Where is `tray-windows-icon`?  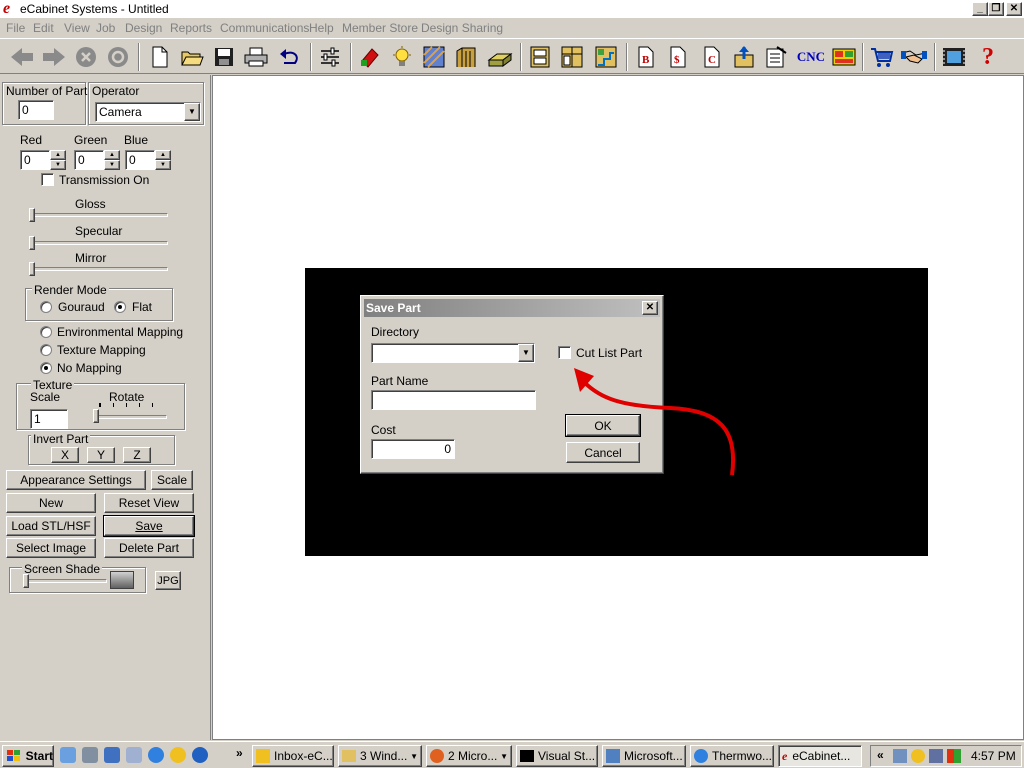 tray-windows-icon is located at coordinates (954, 756).